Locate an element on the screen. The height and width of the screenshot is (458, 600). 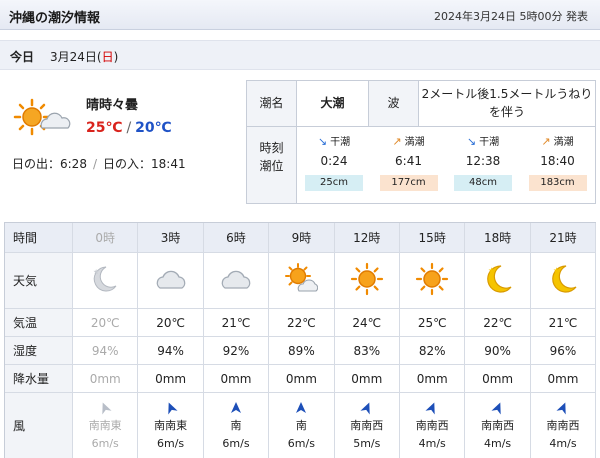
hour-label: 12時 is located at coordinates (367, 237).